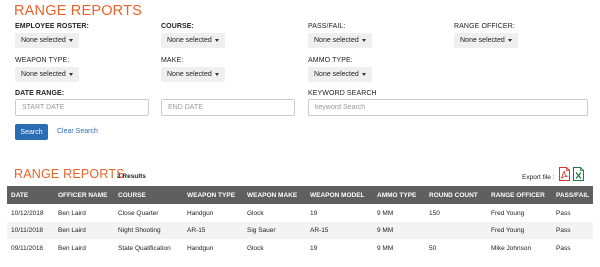 The width and height of the screenshot is (600, 267). I want to click on keyword-search-label: KEYWORD SEARCH, so click(342, 93).